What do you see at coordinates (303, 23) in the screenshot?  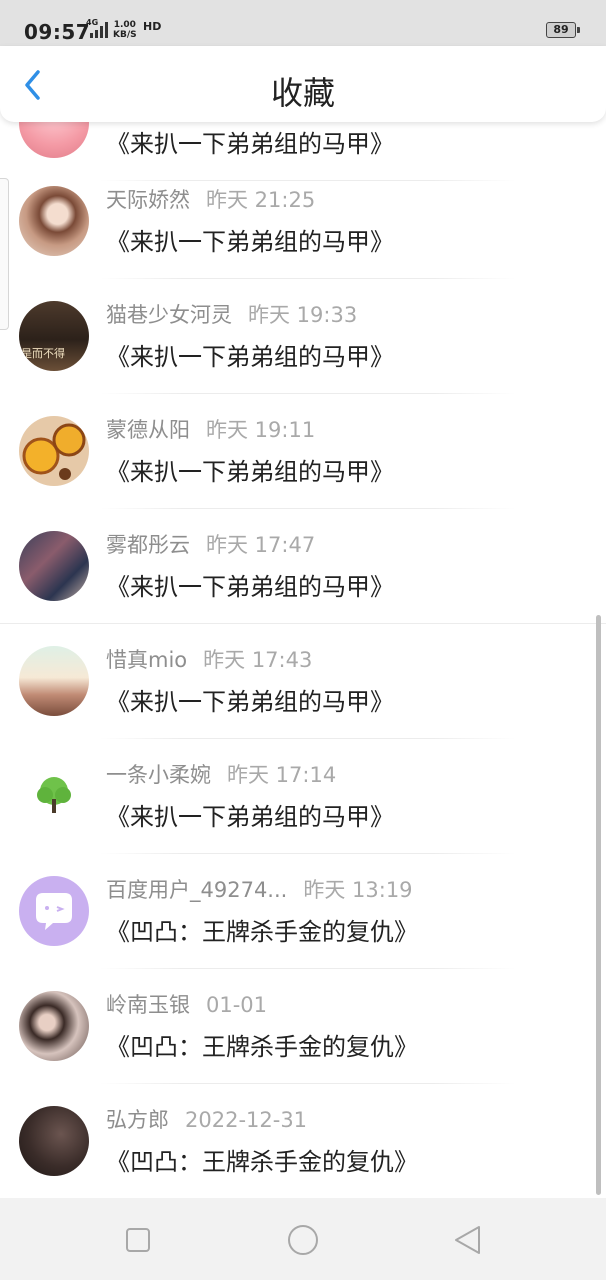 I see `status-bar: 09:57 4G 1.00 KB/S HD 89` at bounding box center [303, 23].